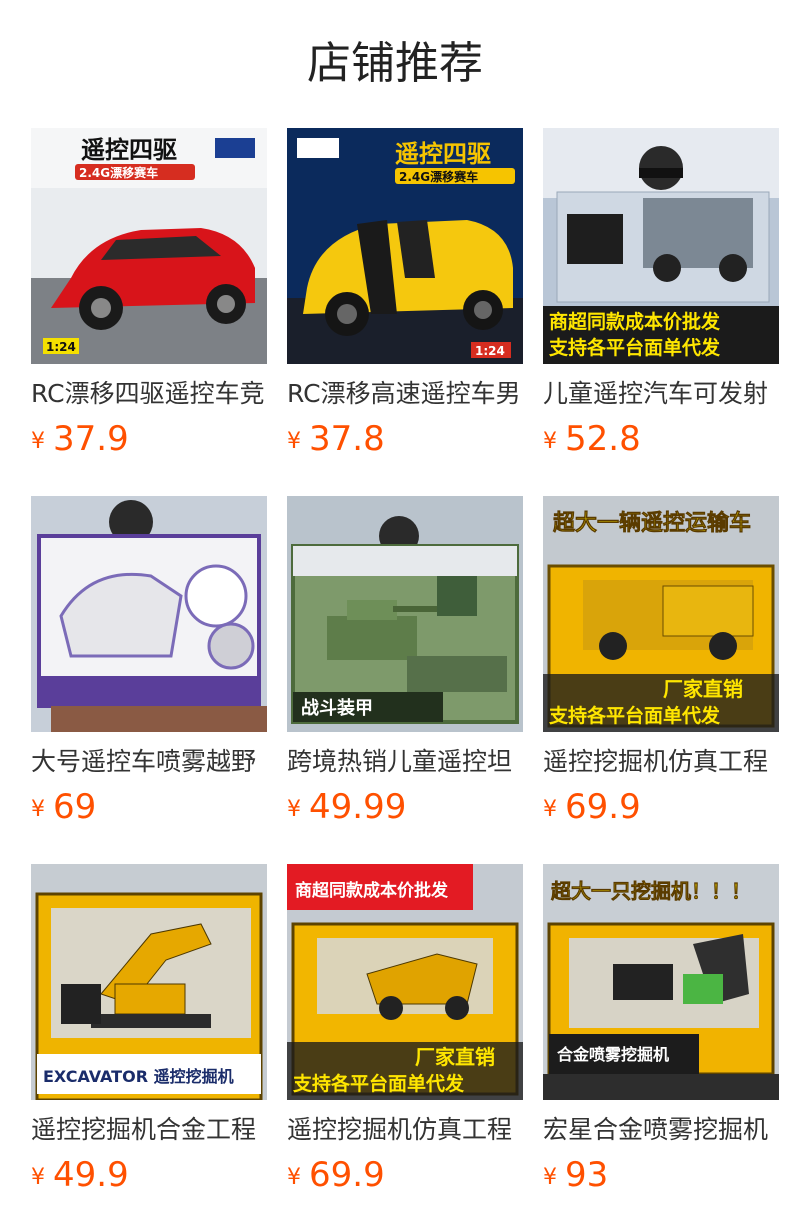 The image size is (790, 1232). Describe the element at coordinates (91, 439) in the screenshot. I see `price-amount: 37.9` at that location.